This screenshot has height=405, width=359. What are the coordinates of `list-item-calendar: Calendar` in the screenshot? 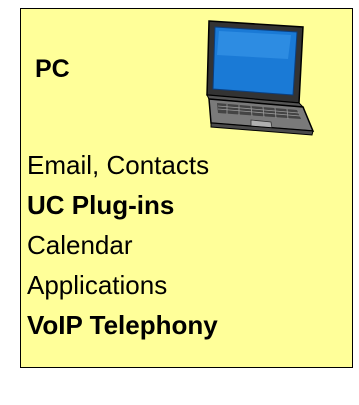 It's located at (80, 245).